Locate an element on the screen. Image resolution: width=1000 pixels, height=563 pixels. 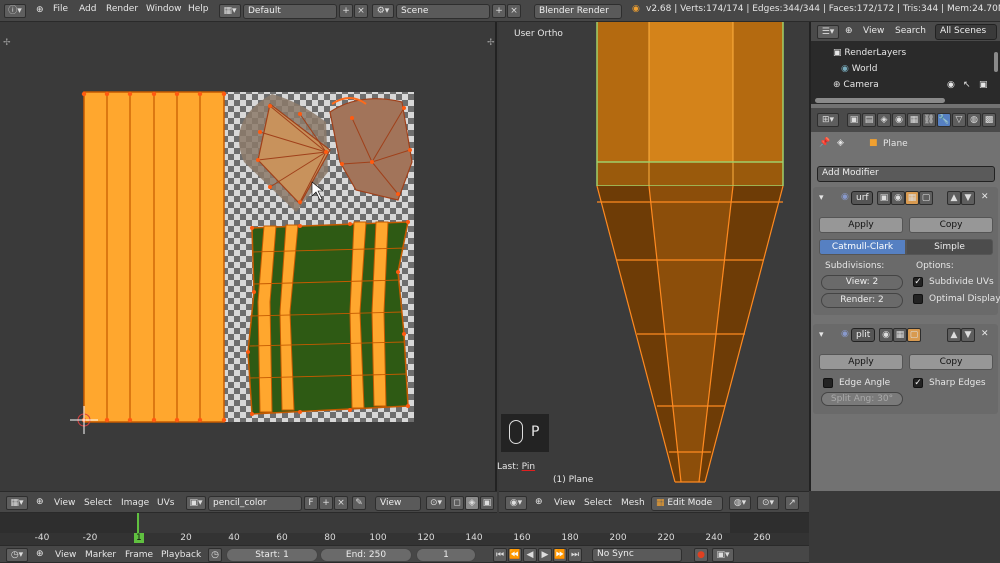
mod2-realtime-icon: ◉ is located at coordinates (886, 335).